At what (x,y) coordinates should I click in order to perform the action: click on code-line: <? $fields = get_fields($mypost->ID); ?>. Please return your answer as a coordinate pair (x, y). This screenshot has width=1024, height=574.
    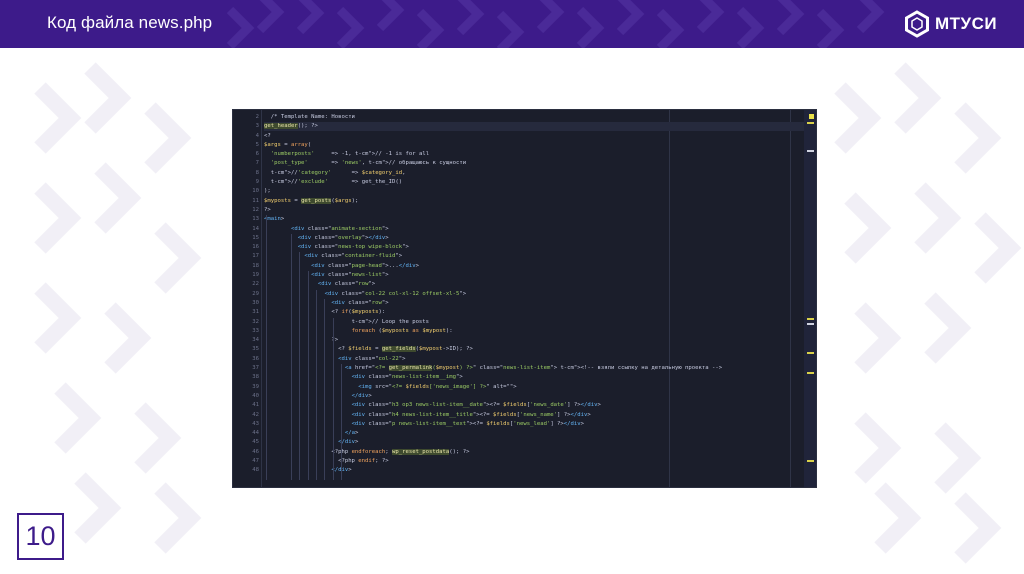
    Looking at the image, I should click on (368, 349).